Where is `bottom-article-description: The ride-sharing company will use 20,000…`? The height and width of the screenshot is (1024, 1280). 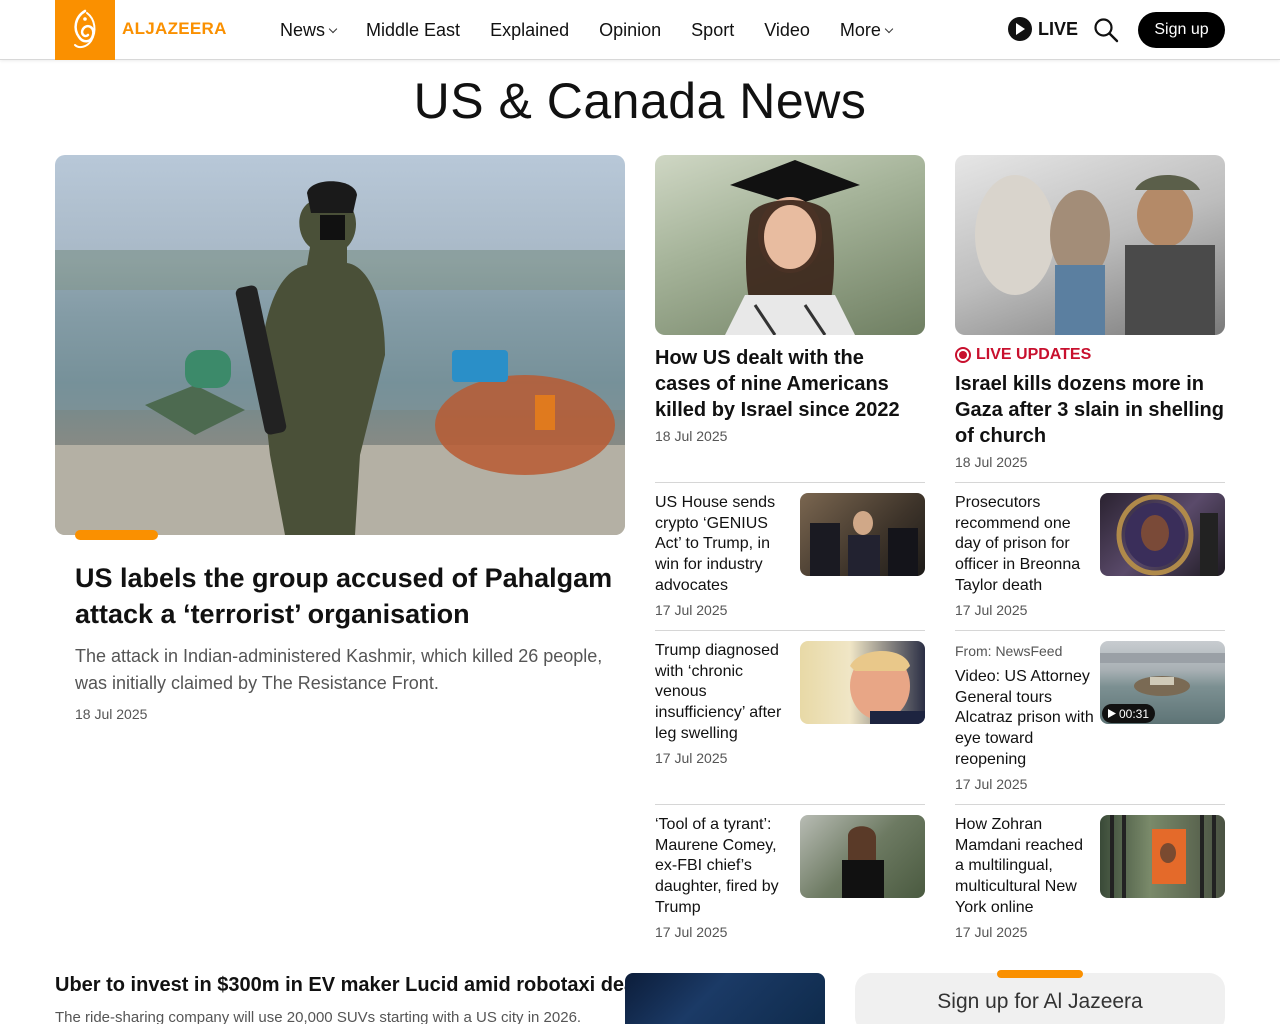
bottom-article-description: The ride-sharing company will use 20,000… is located at coordinates (318, 1016).